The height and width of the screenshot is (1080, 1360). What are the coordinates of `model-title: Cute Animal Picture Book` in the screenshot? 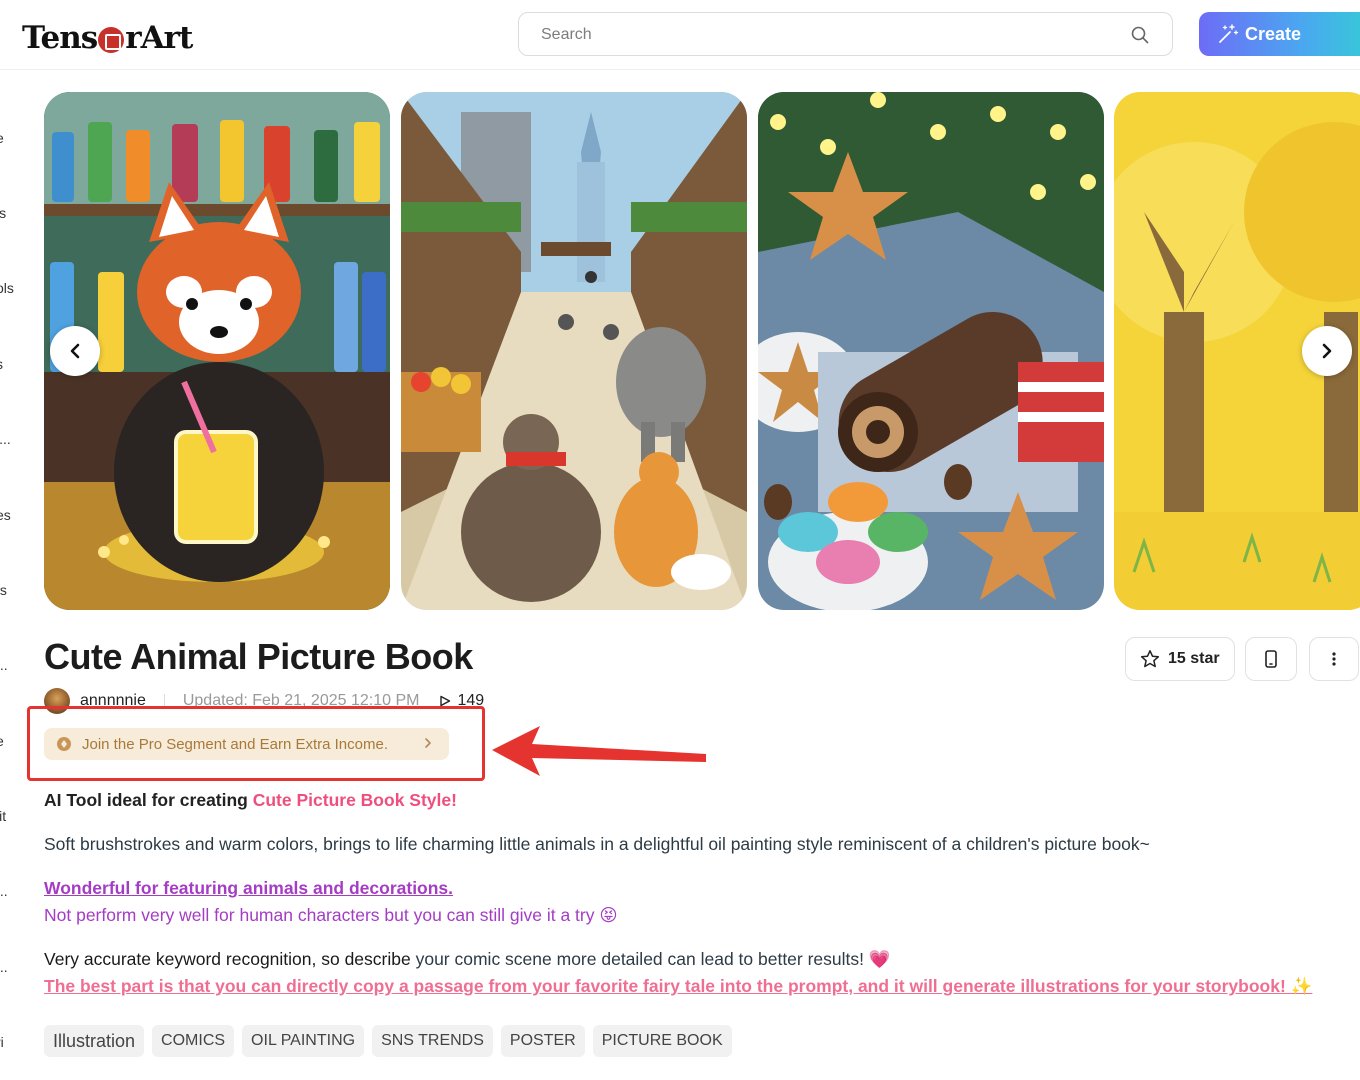 It's located at (258, 656).